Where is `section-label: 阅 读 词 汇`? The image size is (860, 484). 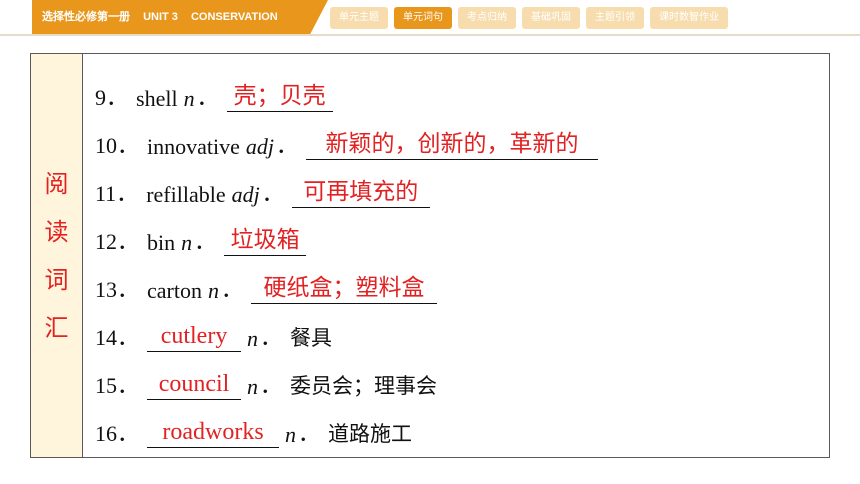 section-label: 阅 读 词 汇 is located at coordinates (57, 255).